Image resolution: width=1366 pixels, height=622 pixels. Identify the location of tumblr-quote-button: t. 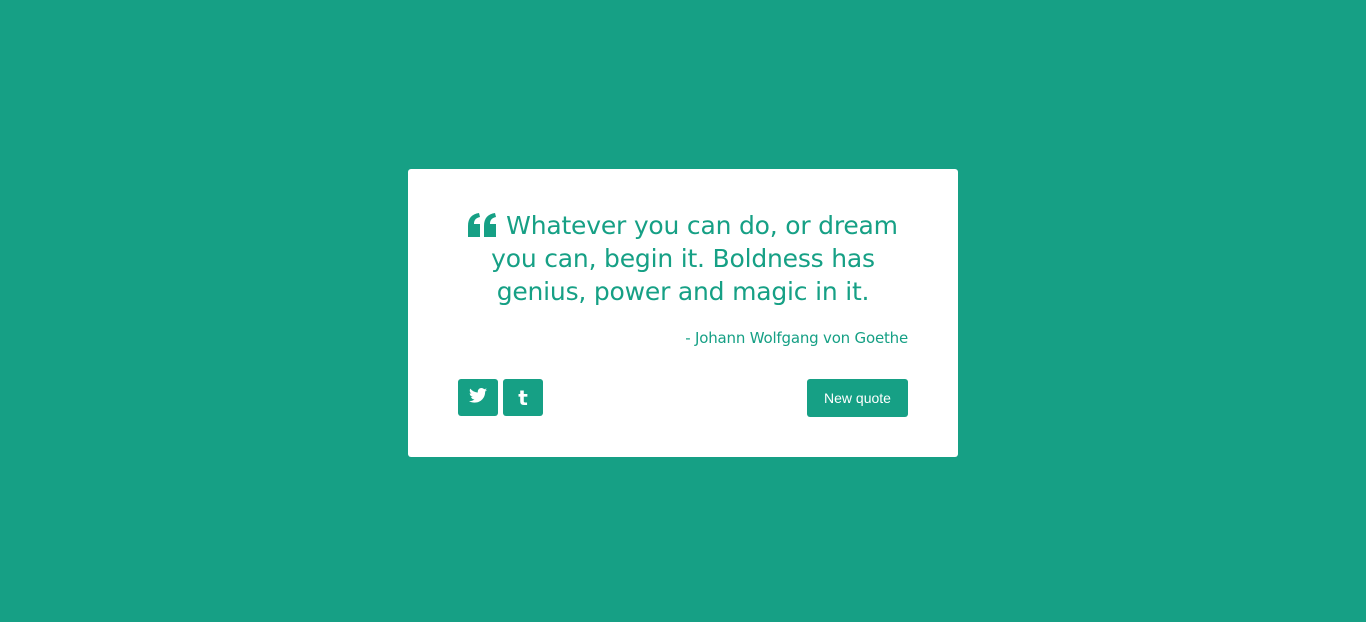
(523, 397).